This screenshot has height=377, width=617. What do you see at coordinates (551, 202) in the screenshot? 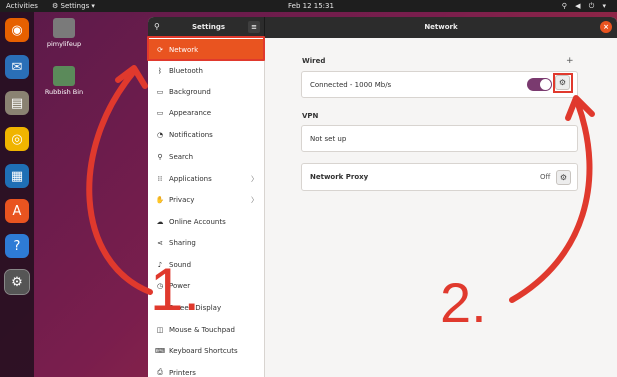
I see `step2-arrow` at bounding box center [551, 202].